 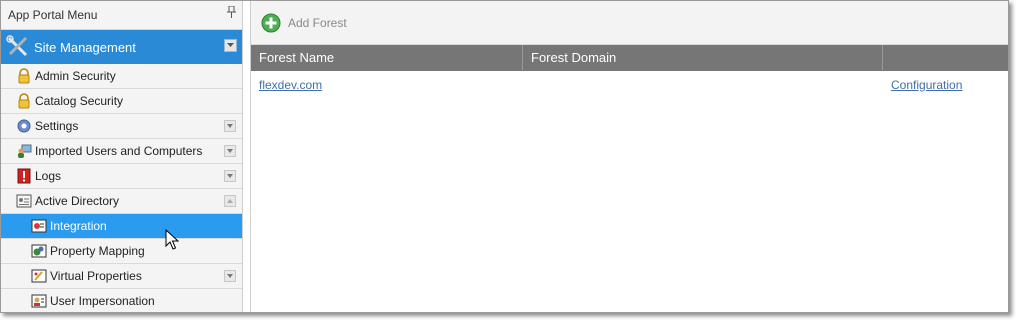 I want to click on sidebar-item-property-mapping: Property Mapping, so click(x=121, y=251).